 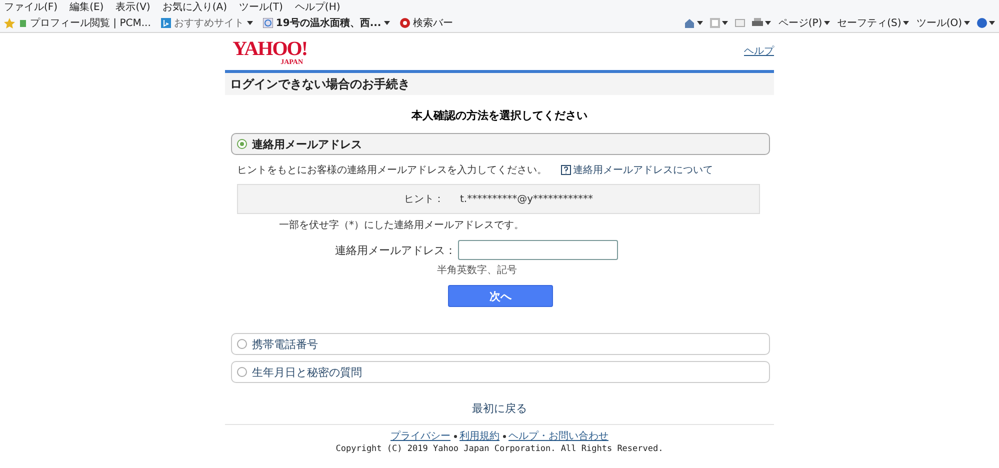 What do you see at coordinates (499, 408) in the screenshot?
I see `back-link: 最初に戻る` at bounding box center [499, 408].